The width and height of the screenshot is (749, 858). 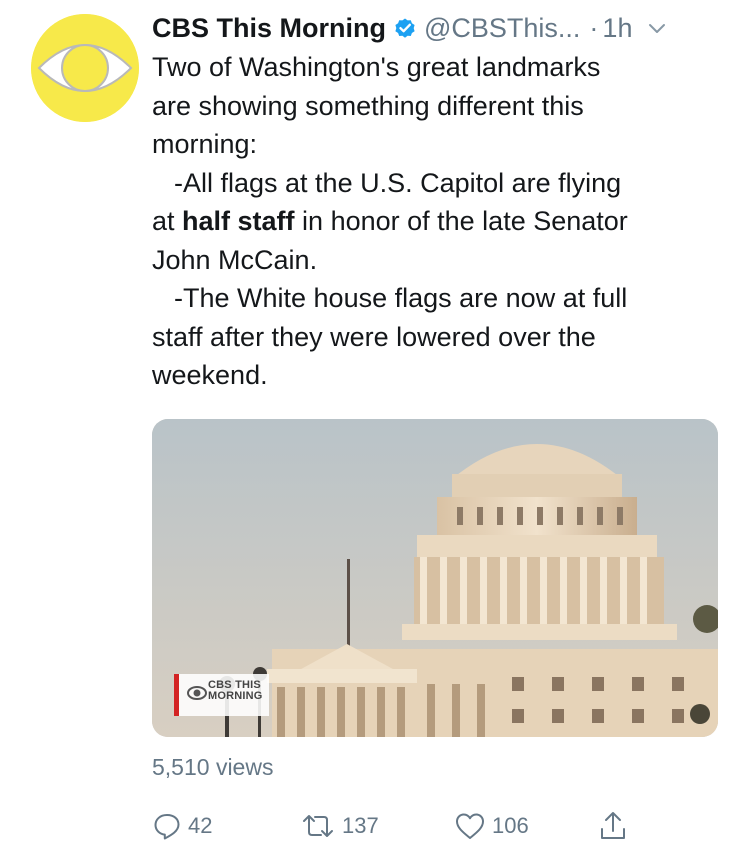 I want to click on watermark-line: MORNING, so click(x=235, y=696).